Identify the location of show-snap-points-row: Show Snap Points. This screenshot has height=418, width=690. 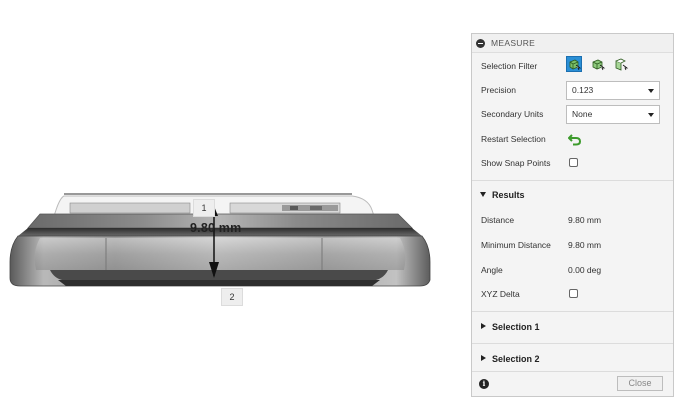
(572, 163).